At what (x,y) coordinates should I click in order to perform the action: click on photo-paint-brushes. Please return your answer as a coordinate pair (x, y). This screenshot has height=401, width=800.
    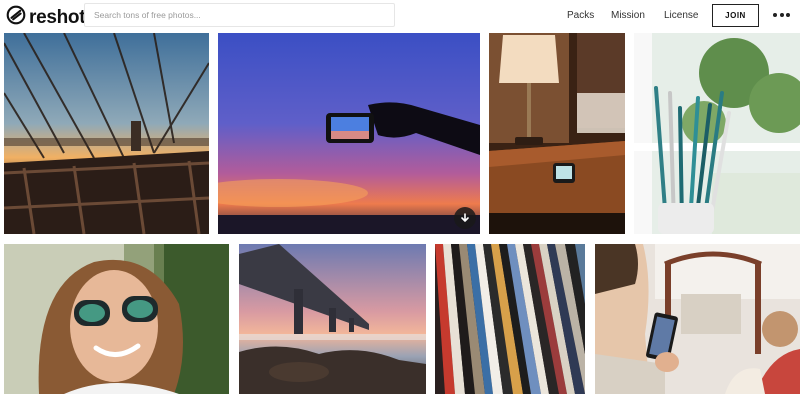
    Looking at the image, I should click on (717, 133).